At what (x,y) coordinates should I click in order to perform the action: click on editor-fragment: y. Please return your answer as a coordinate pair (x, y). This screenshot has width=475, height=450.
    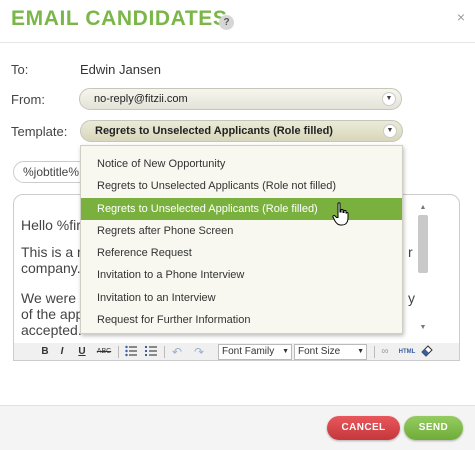
    Looking at the image, I should click on (411, 298).